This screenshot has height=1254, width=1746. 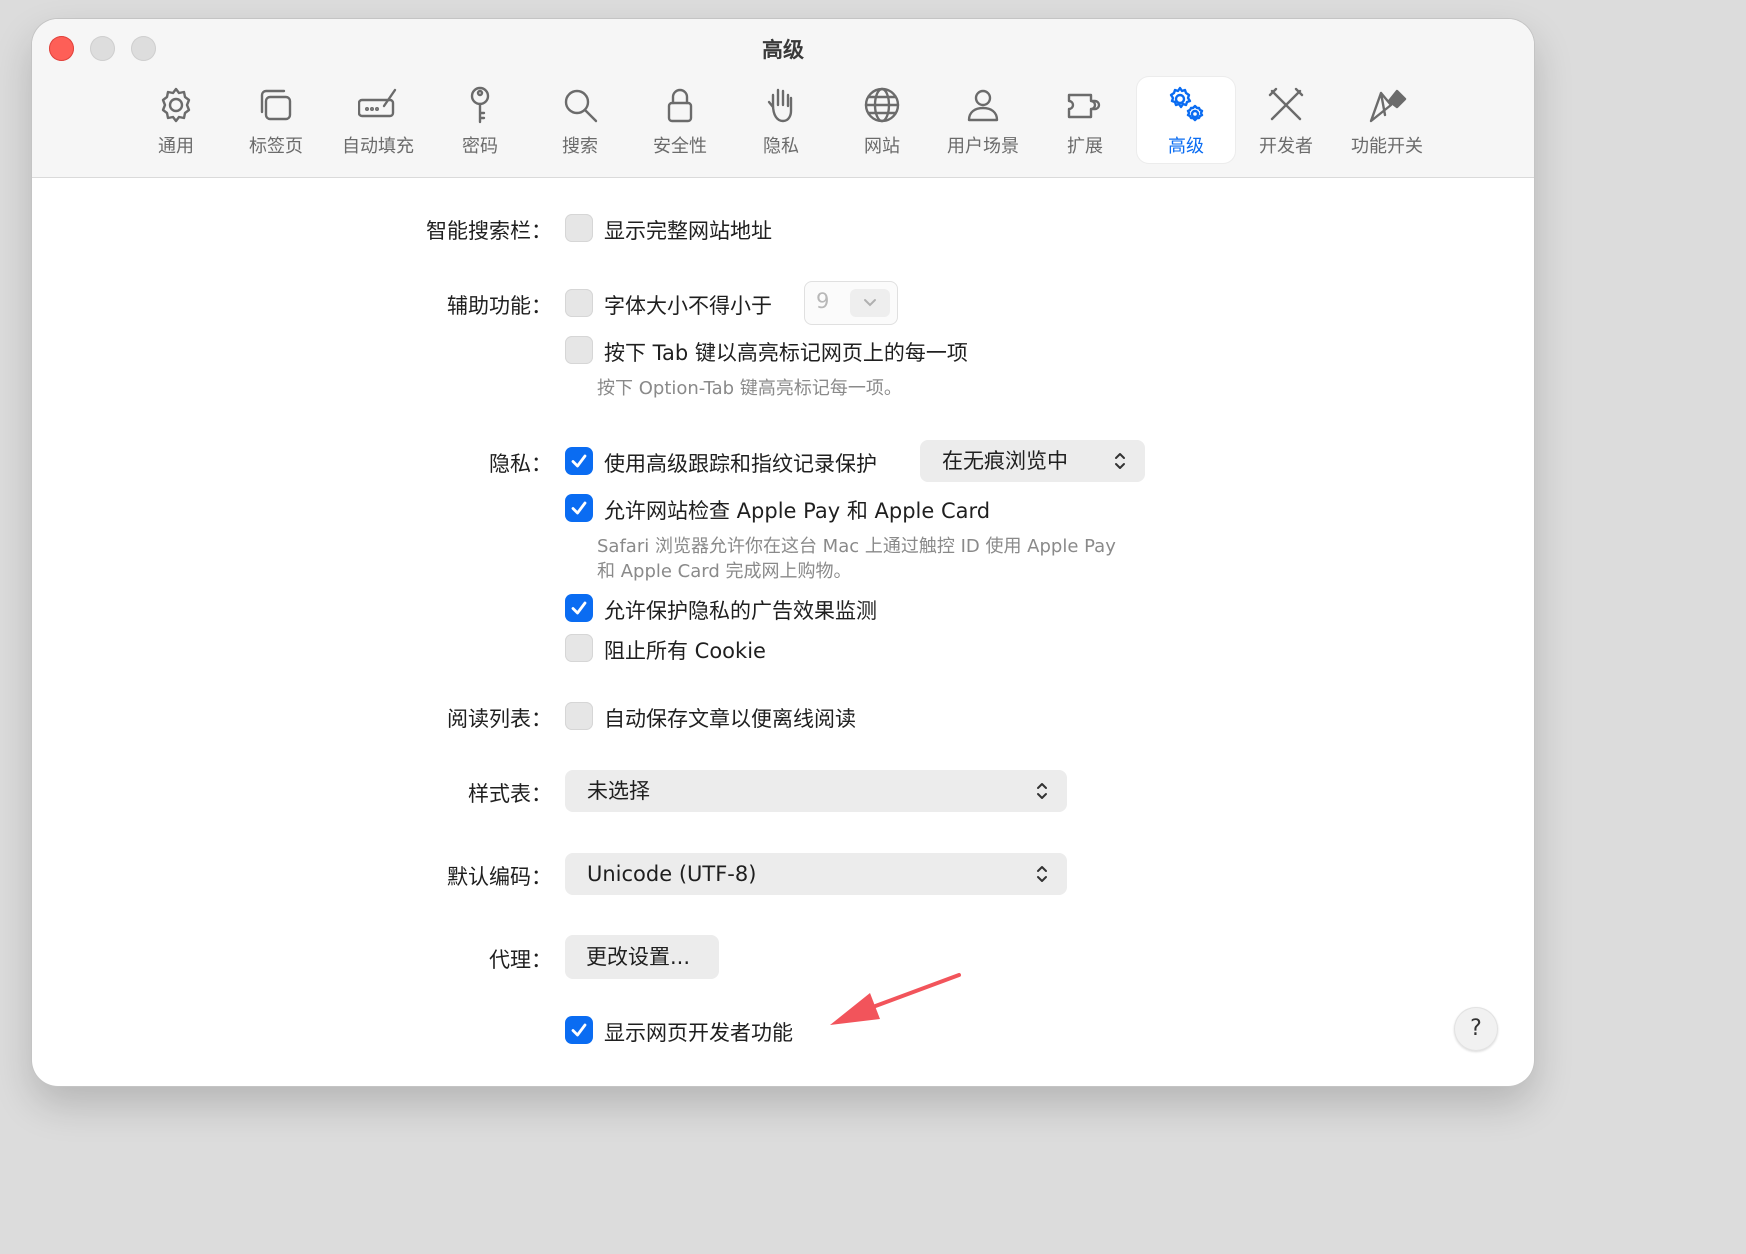 What do you see at coordinates (672, 874) in the screenshot?
I see `default-encoding-value: Unicode (UTF-8)` at bounding box center [672, 874].